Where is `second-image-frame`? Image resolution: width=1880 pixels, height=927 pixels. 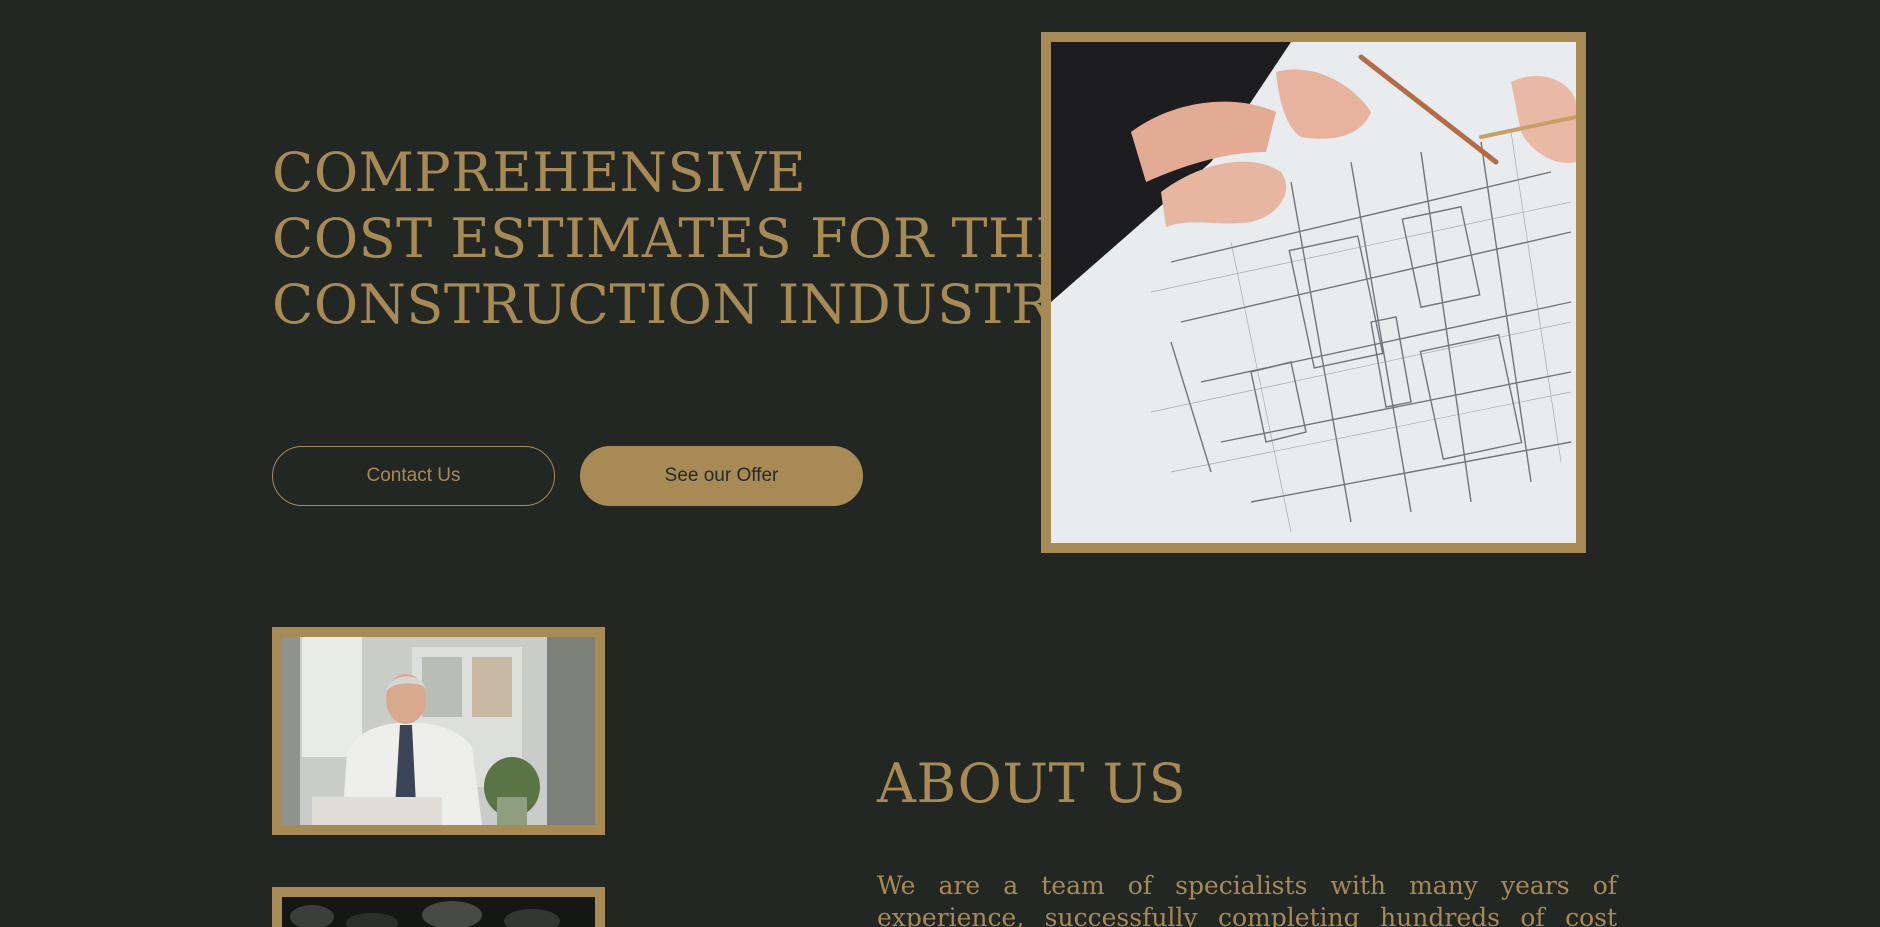 second-image-frame is located at coordinates (438, 907).